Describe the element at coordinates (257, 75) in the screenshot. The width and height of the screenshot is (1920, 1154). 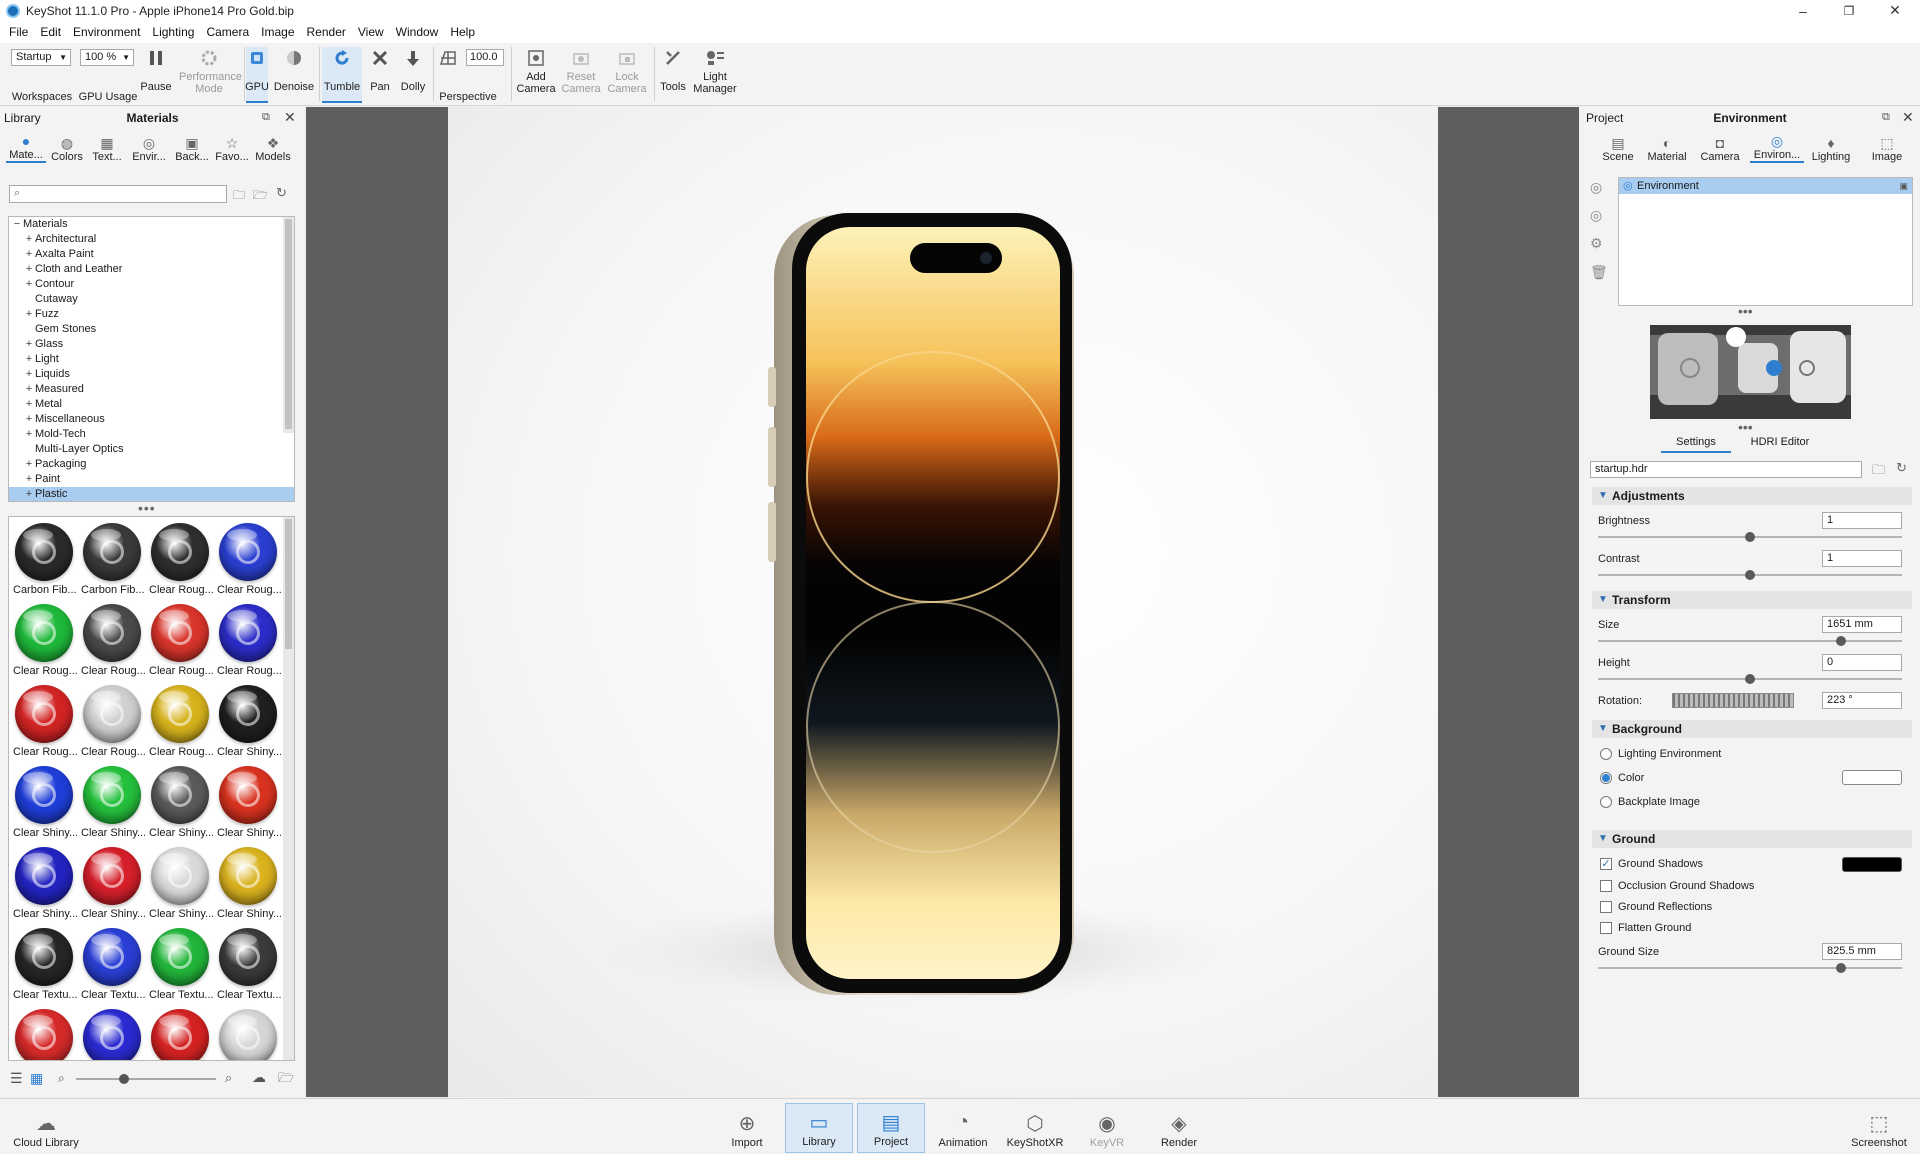
I see `gpu-button: GPU` at that location.